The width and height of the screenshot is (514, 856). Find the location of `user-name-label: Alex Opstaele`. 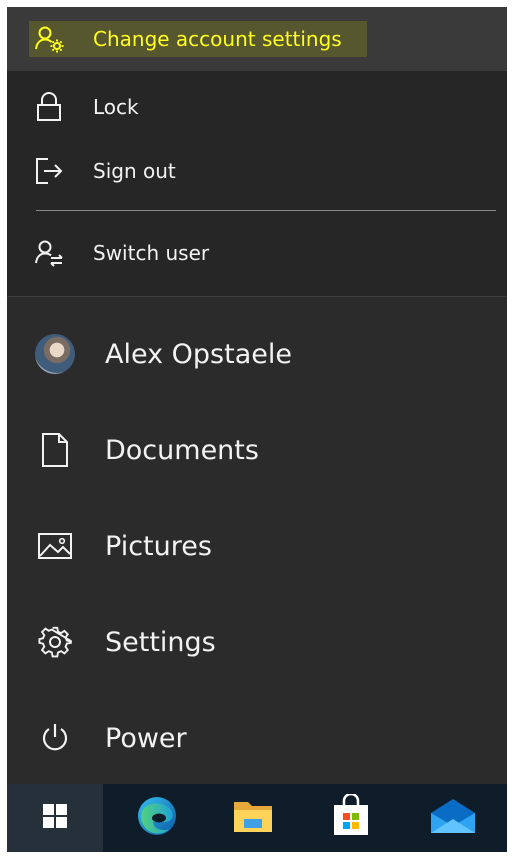

user-name-label: Alex Opstaele is located at coordinates (198, 354).